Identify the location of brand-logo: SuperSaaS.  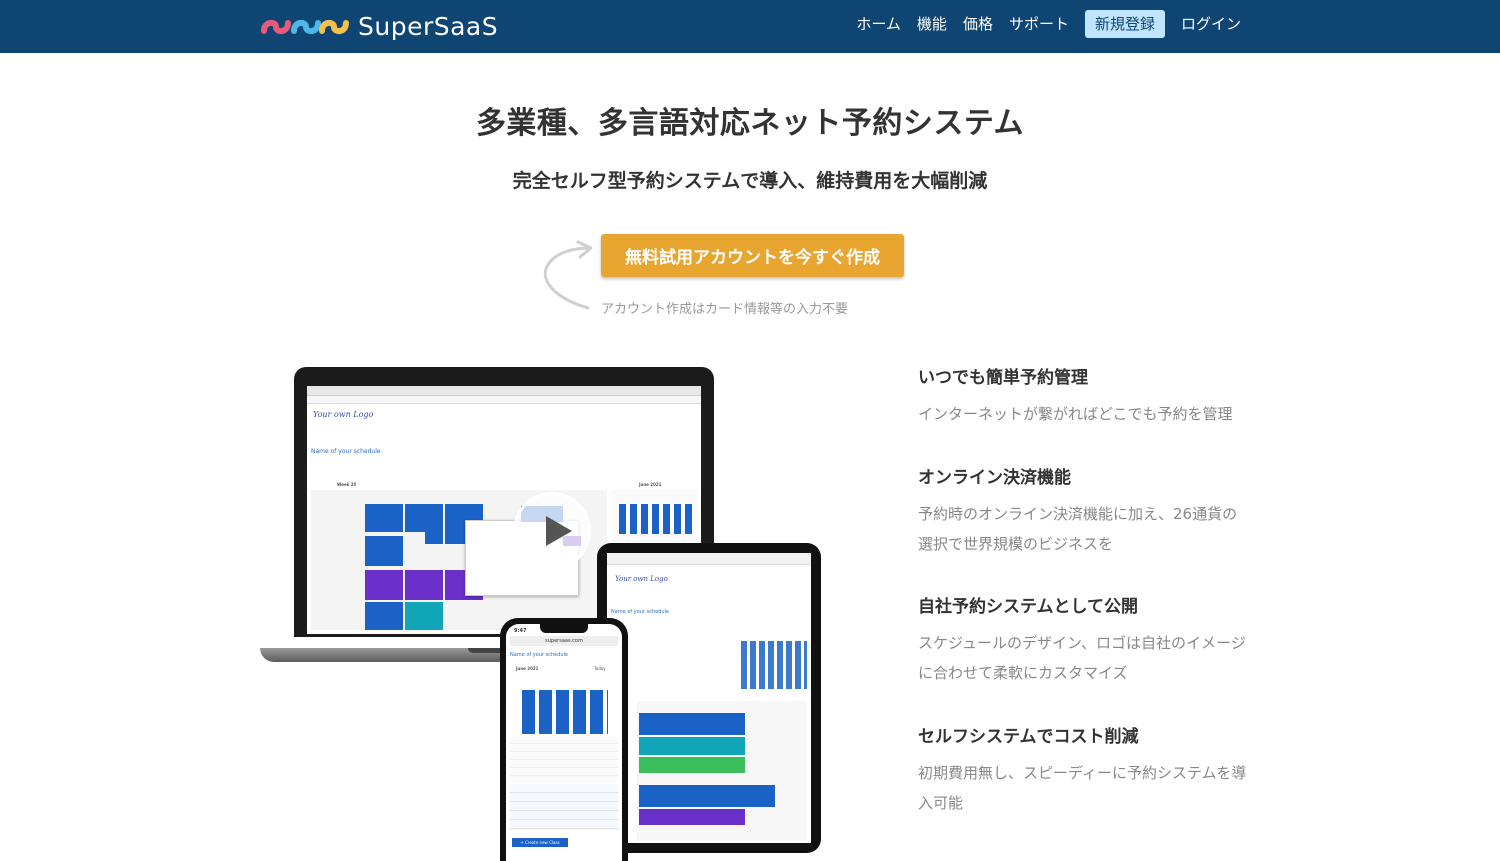
(379, 26).